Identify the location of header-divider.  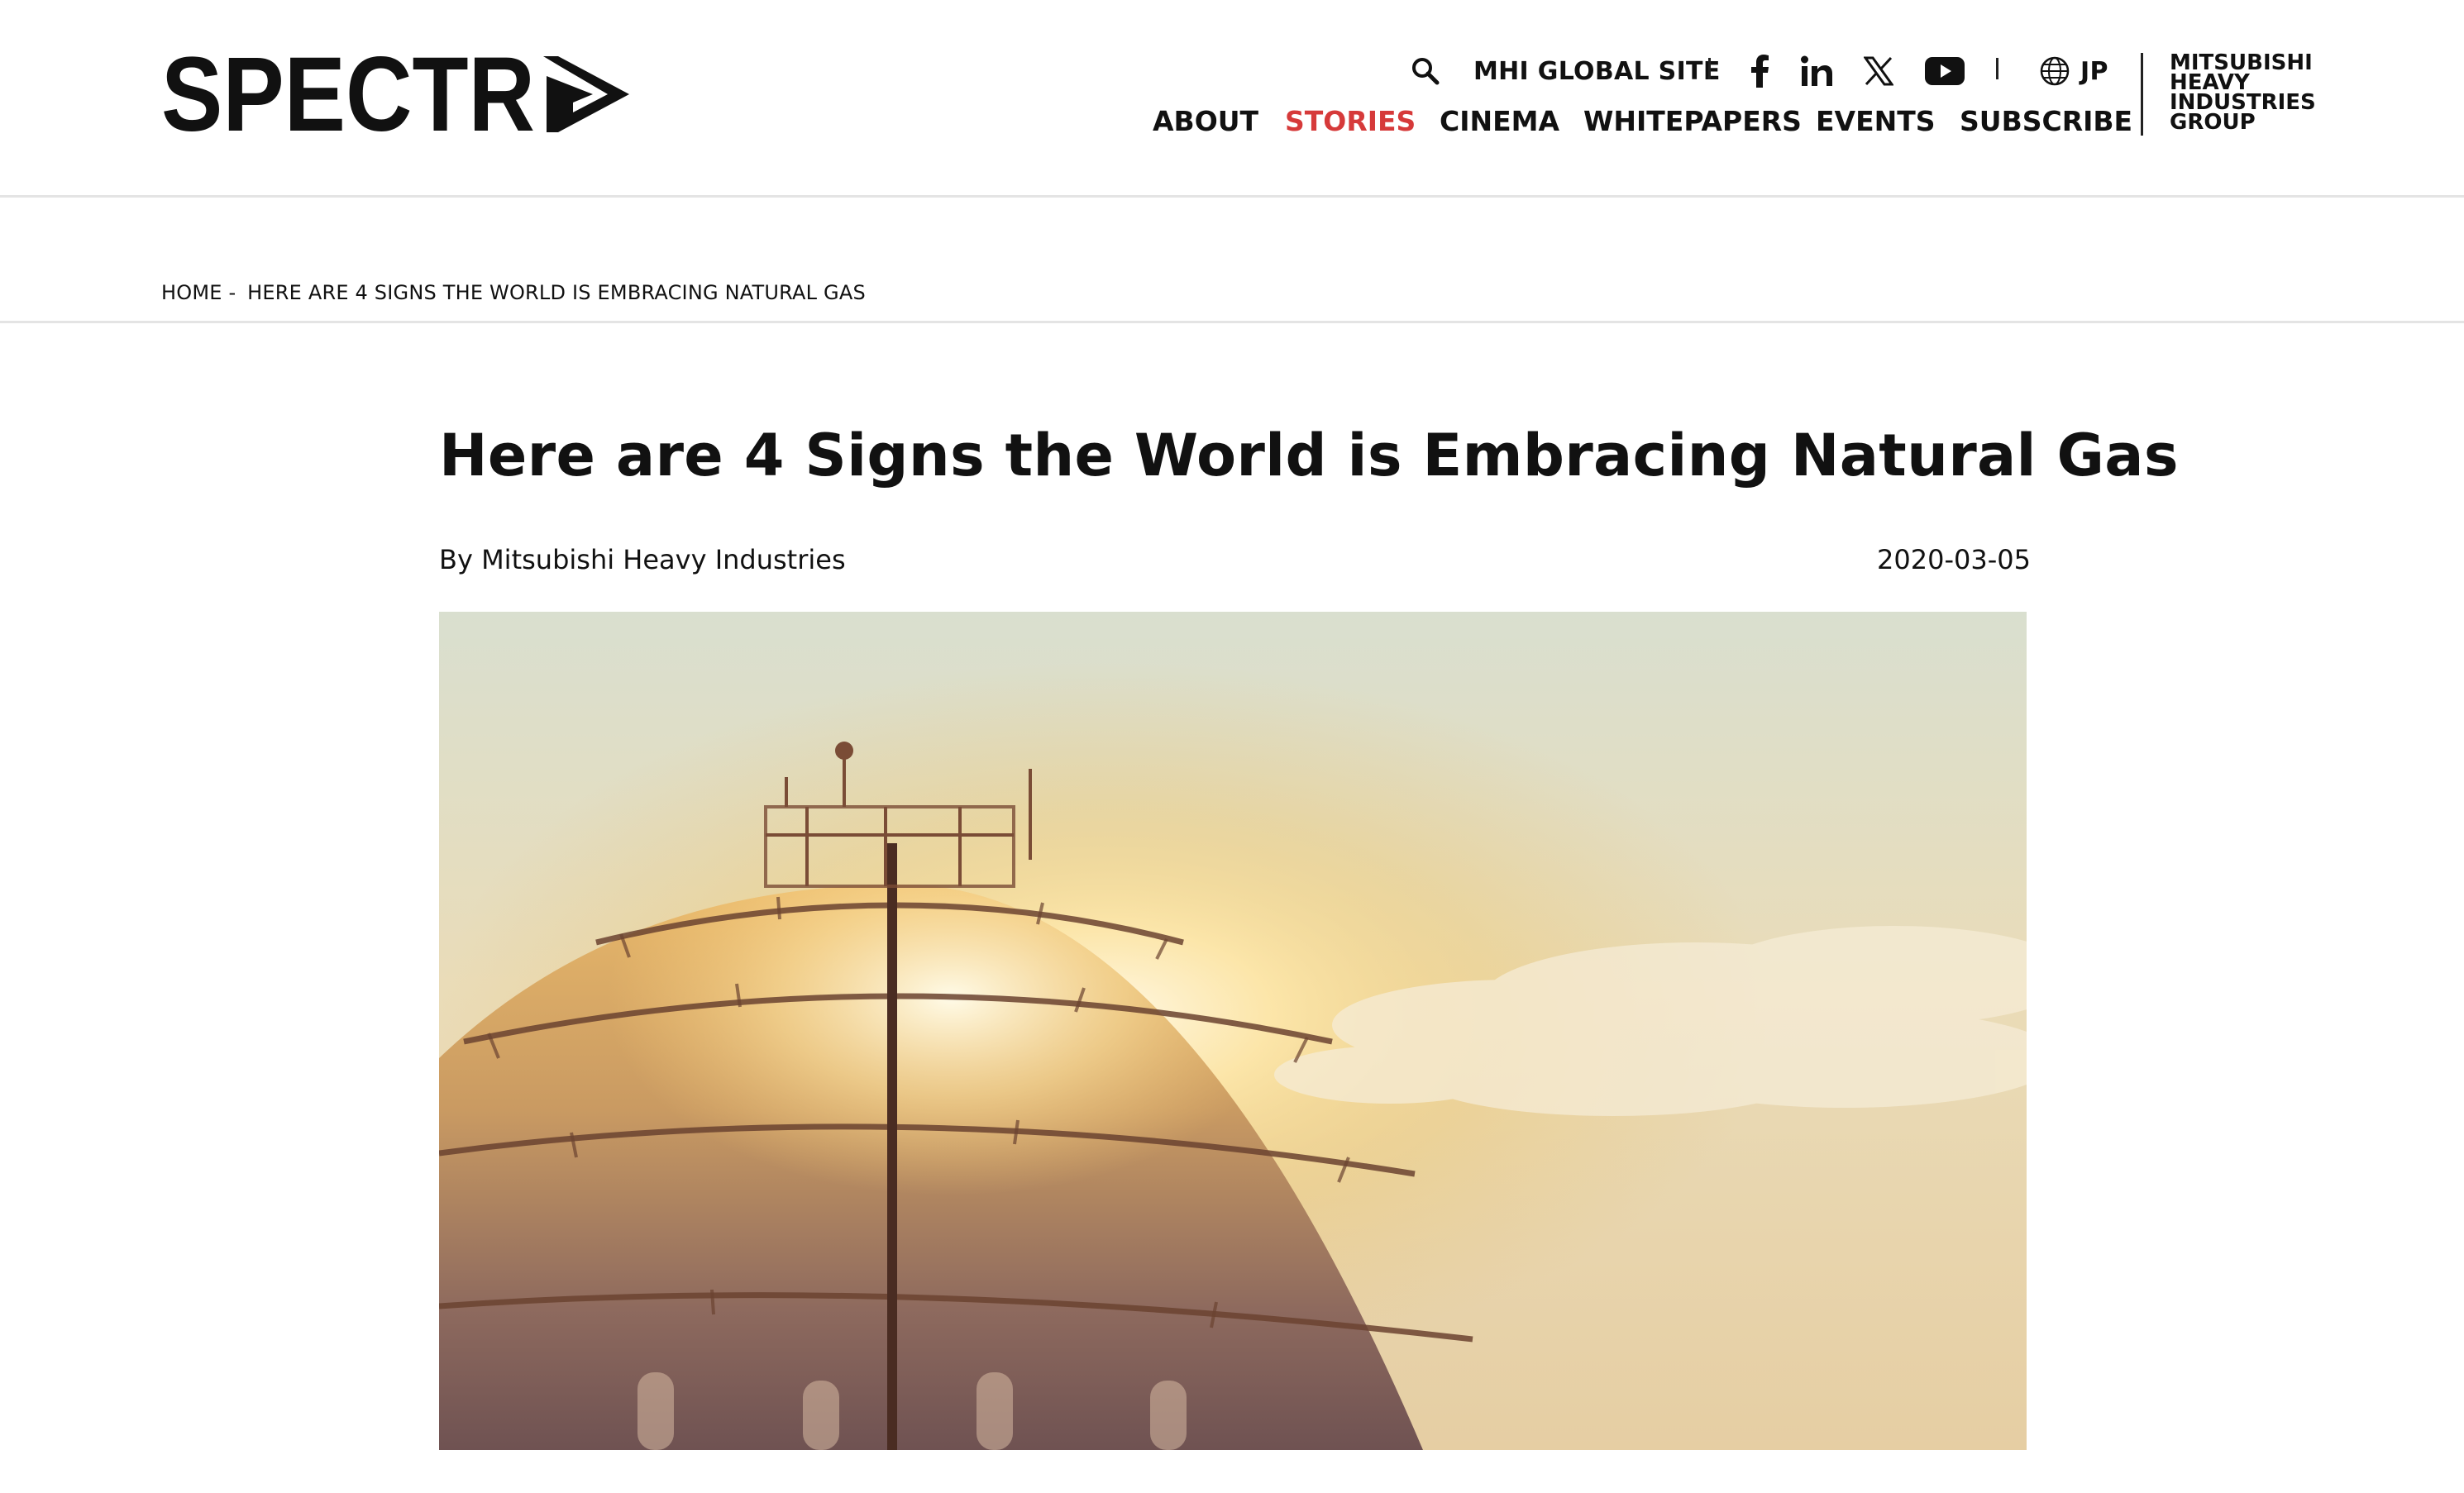
(2142, 94).